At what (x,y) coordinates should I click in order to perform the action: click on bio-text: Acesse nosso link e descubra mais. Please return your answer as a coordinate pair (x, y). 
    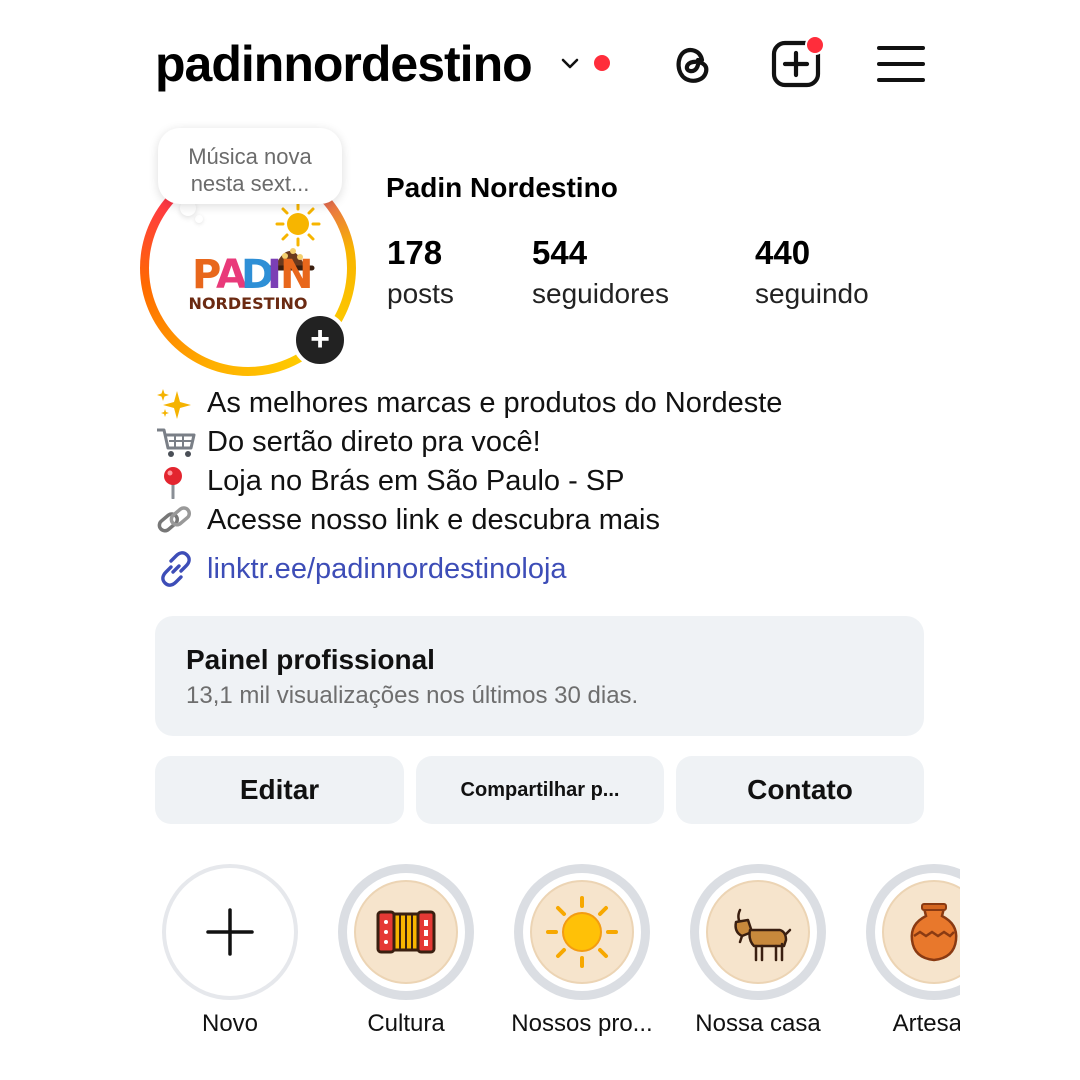
    Looking at the image, I should click on (433, 520).